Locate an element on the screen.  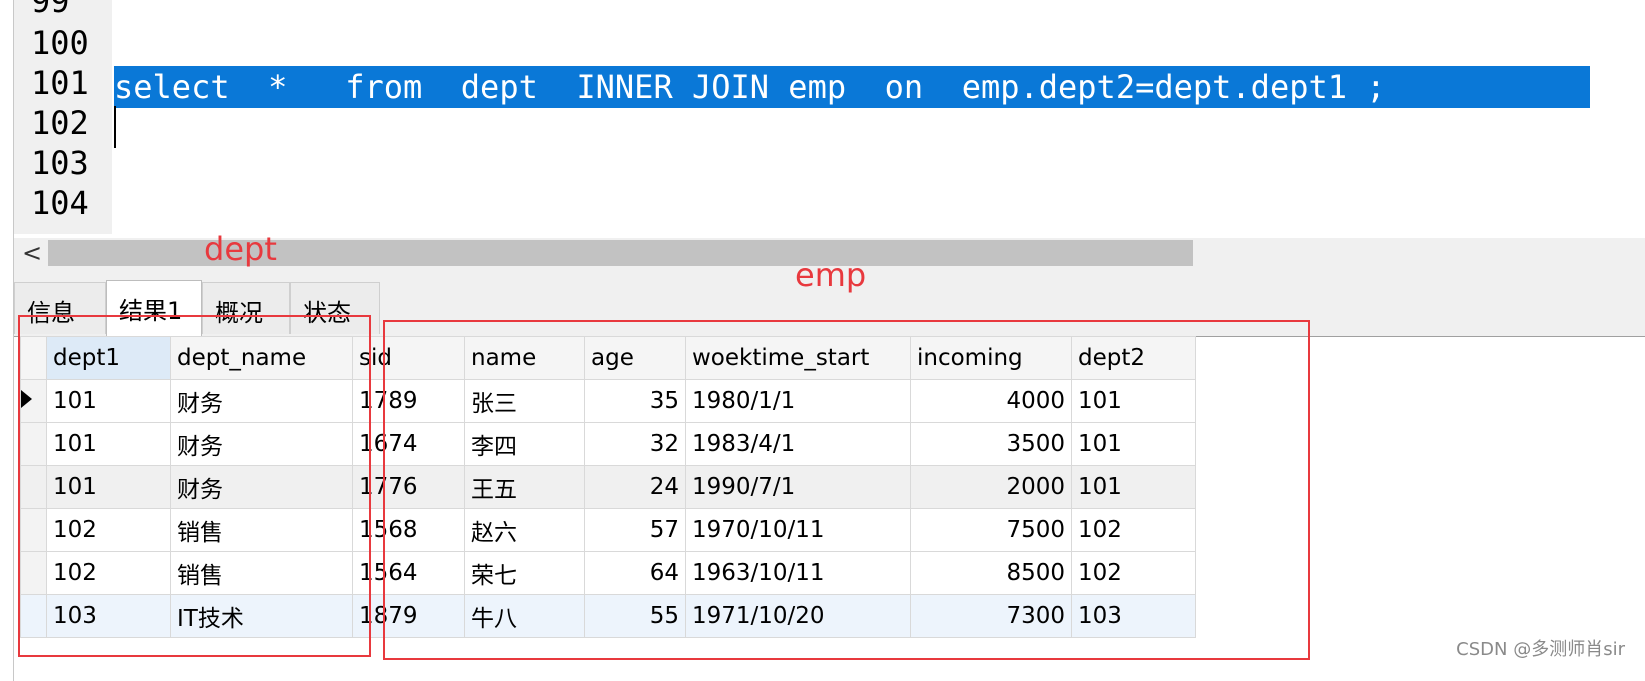
line-number: 103 is located at coordinates (60, 163).